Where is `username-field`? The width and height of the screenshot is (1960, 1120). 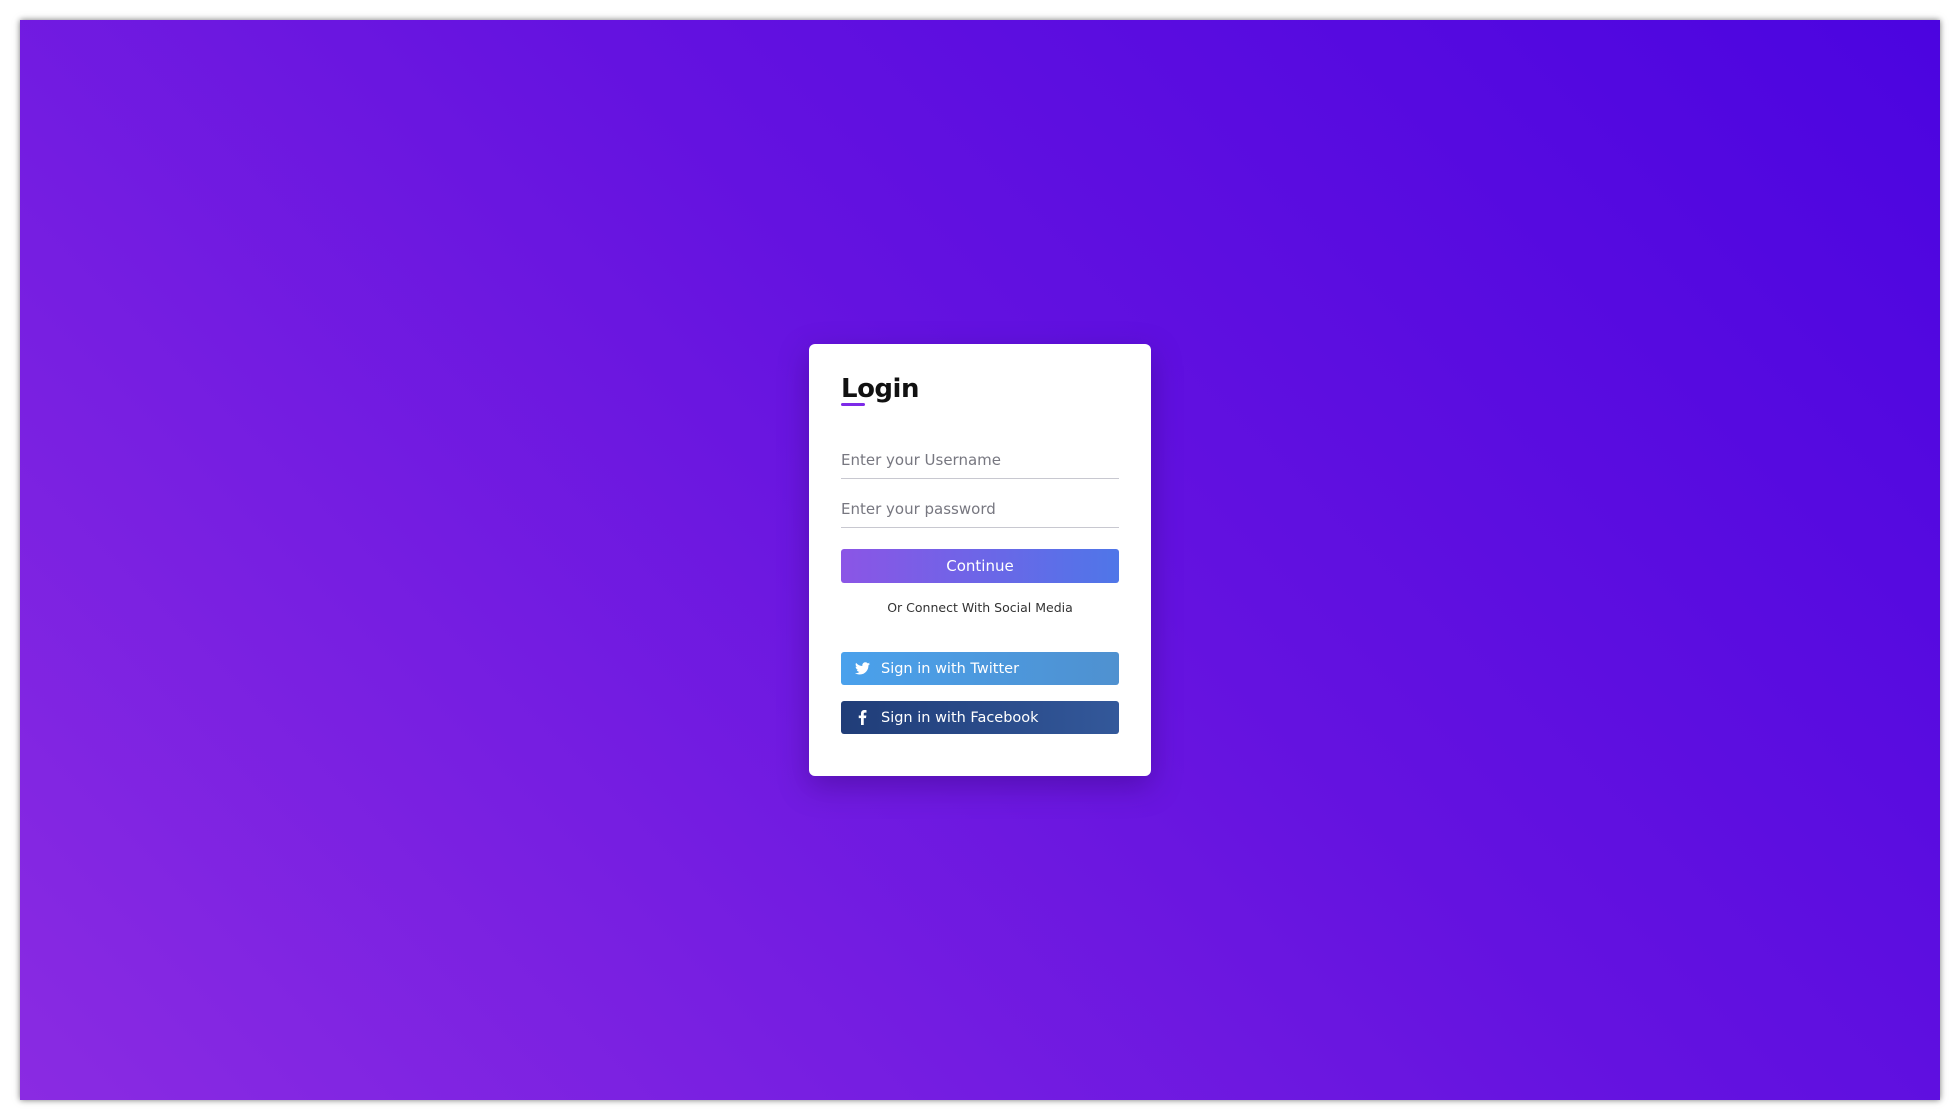
username-field is located at coordinates (980, 460).